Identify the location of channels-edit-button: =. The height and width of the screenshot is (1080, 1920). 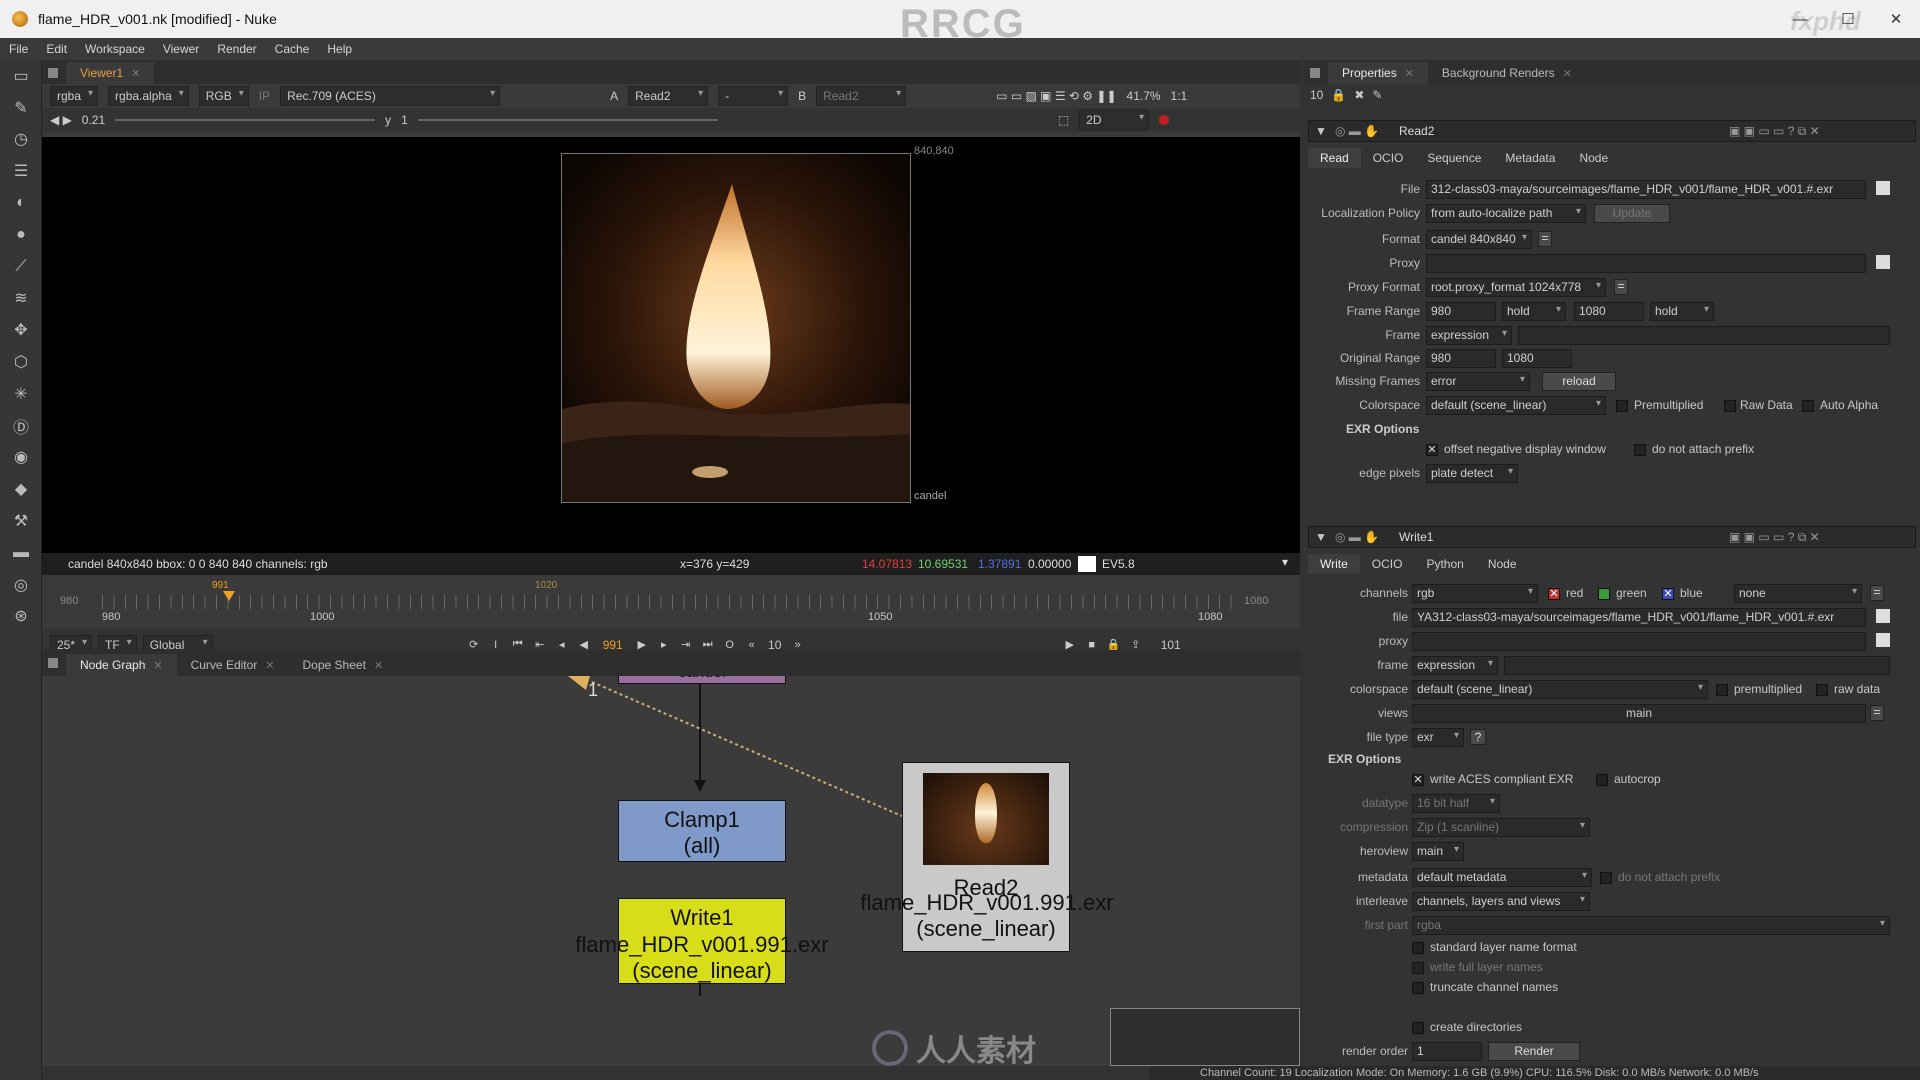
(1877, 593).